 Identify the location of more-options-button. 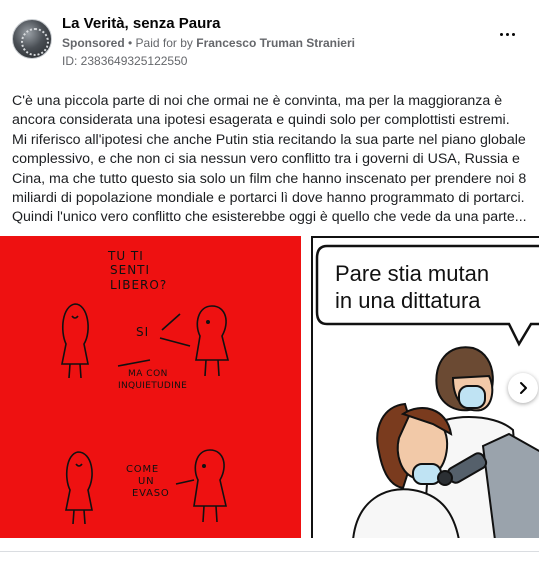
(507, 34).